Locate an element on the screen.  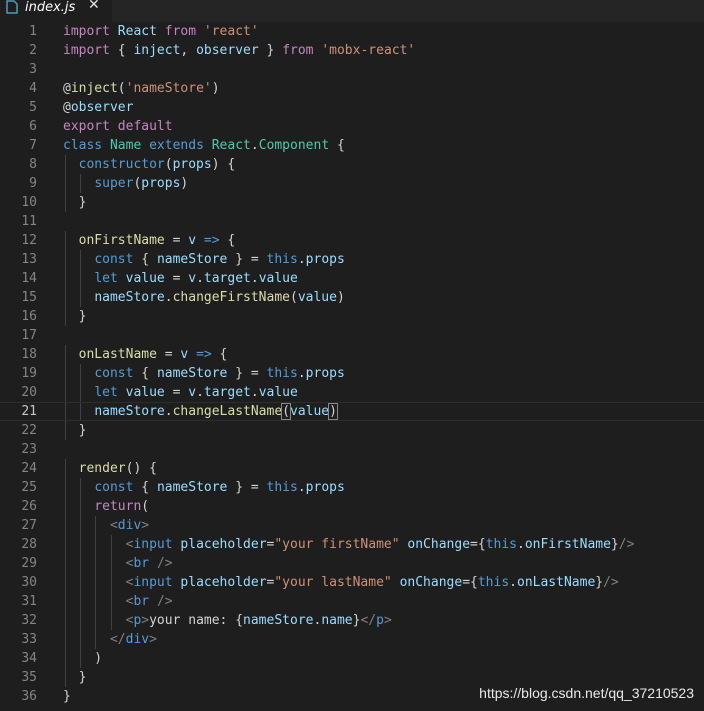
line-number: 26 is located at coordinates (29, 506).